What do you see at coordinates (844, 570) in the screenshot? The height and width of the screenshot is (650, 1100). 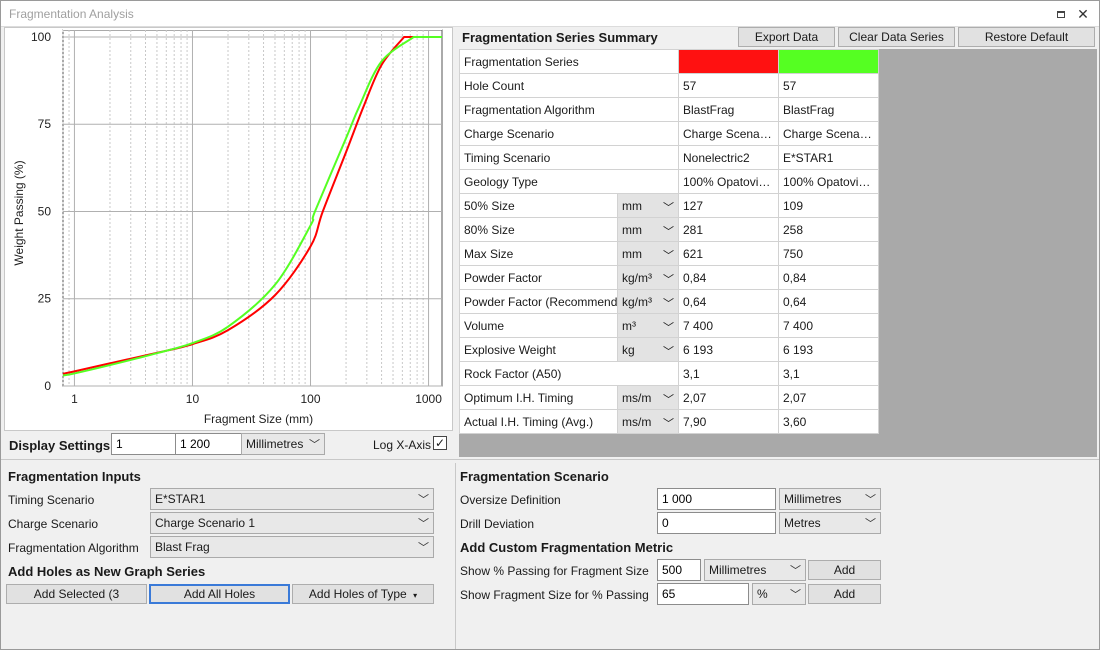 I see `add-passing-metric-button: Add` at bounding box center [844, 570].